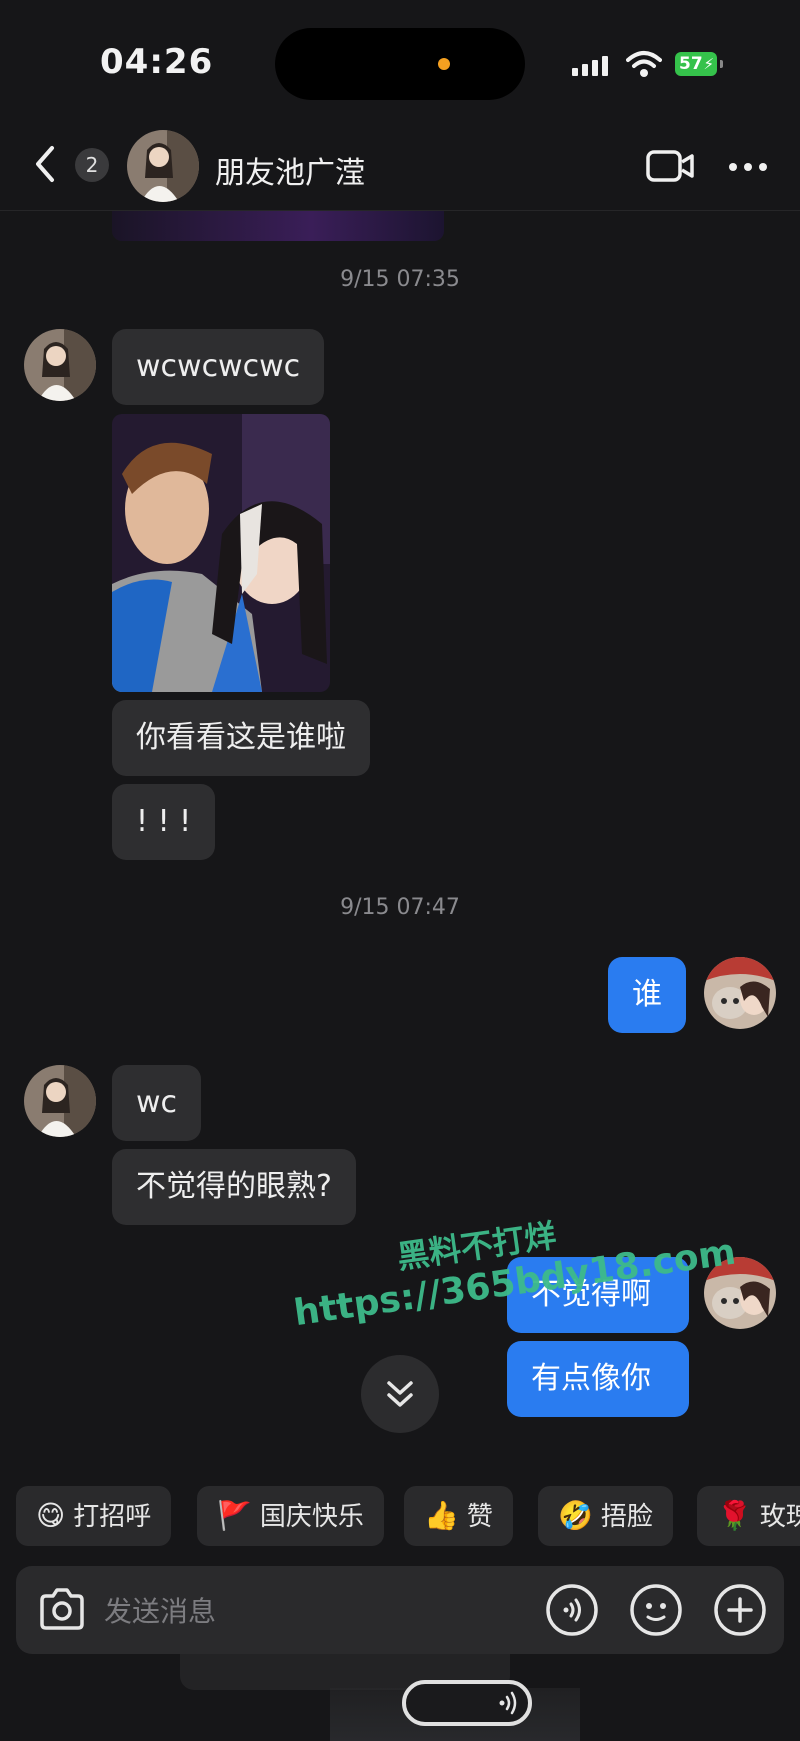 This screenshot has height=1741, width=800. Describe the element at coordinates (163, 166) in the screenshot. I see `contact-avatar` at that location.